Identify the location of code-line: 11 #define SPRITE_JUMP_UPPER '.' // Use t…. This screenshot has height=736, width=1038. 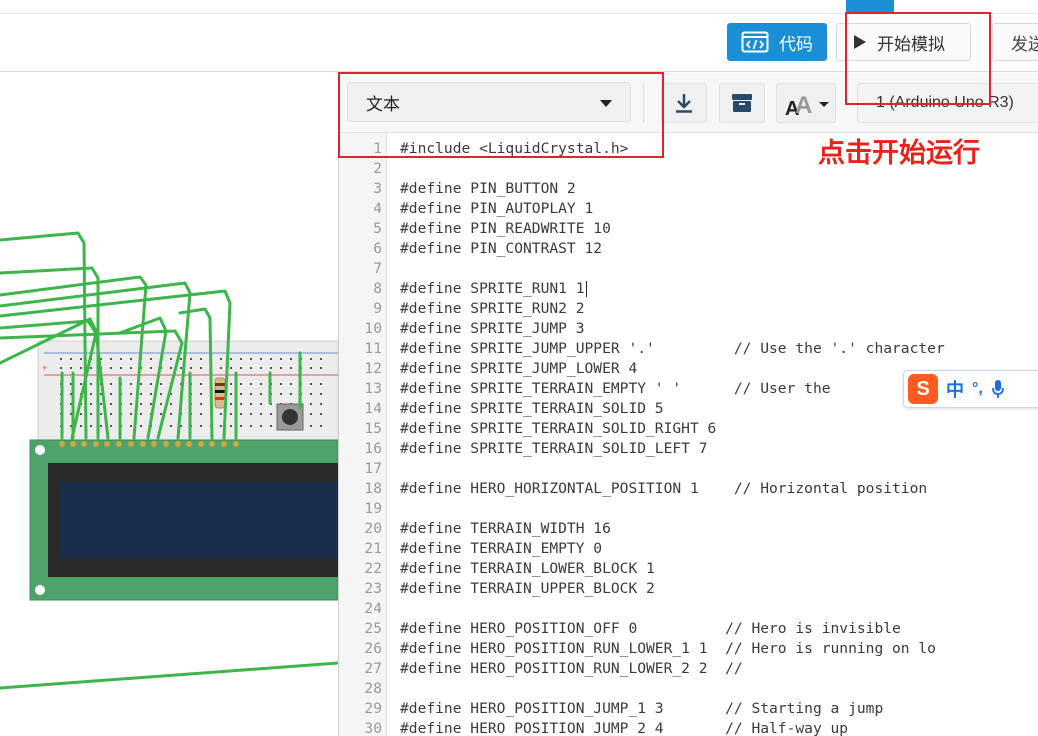
(688, 349).